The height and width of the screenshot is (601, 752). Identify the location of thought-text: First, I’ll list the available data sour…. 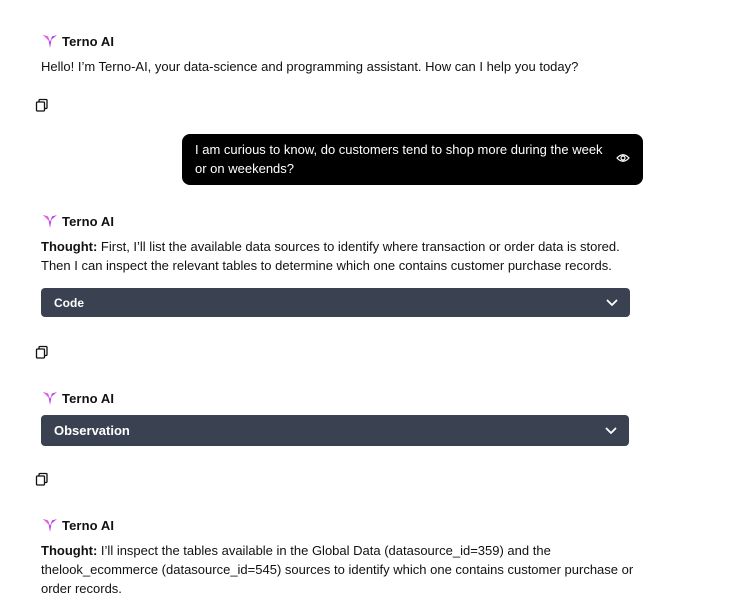
(330, 256).